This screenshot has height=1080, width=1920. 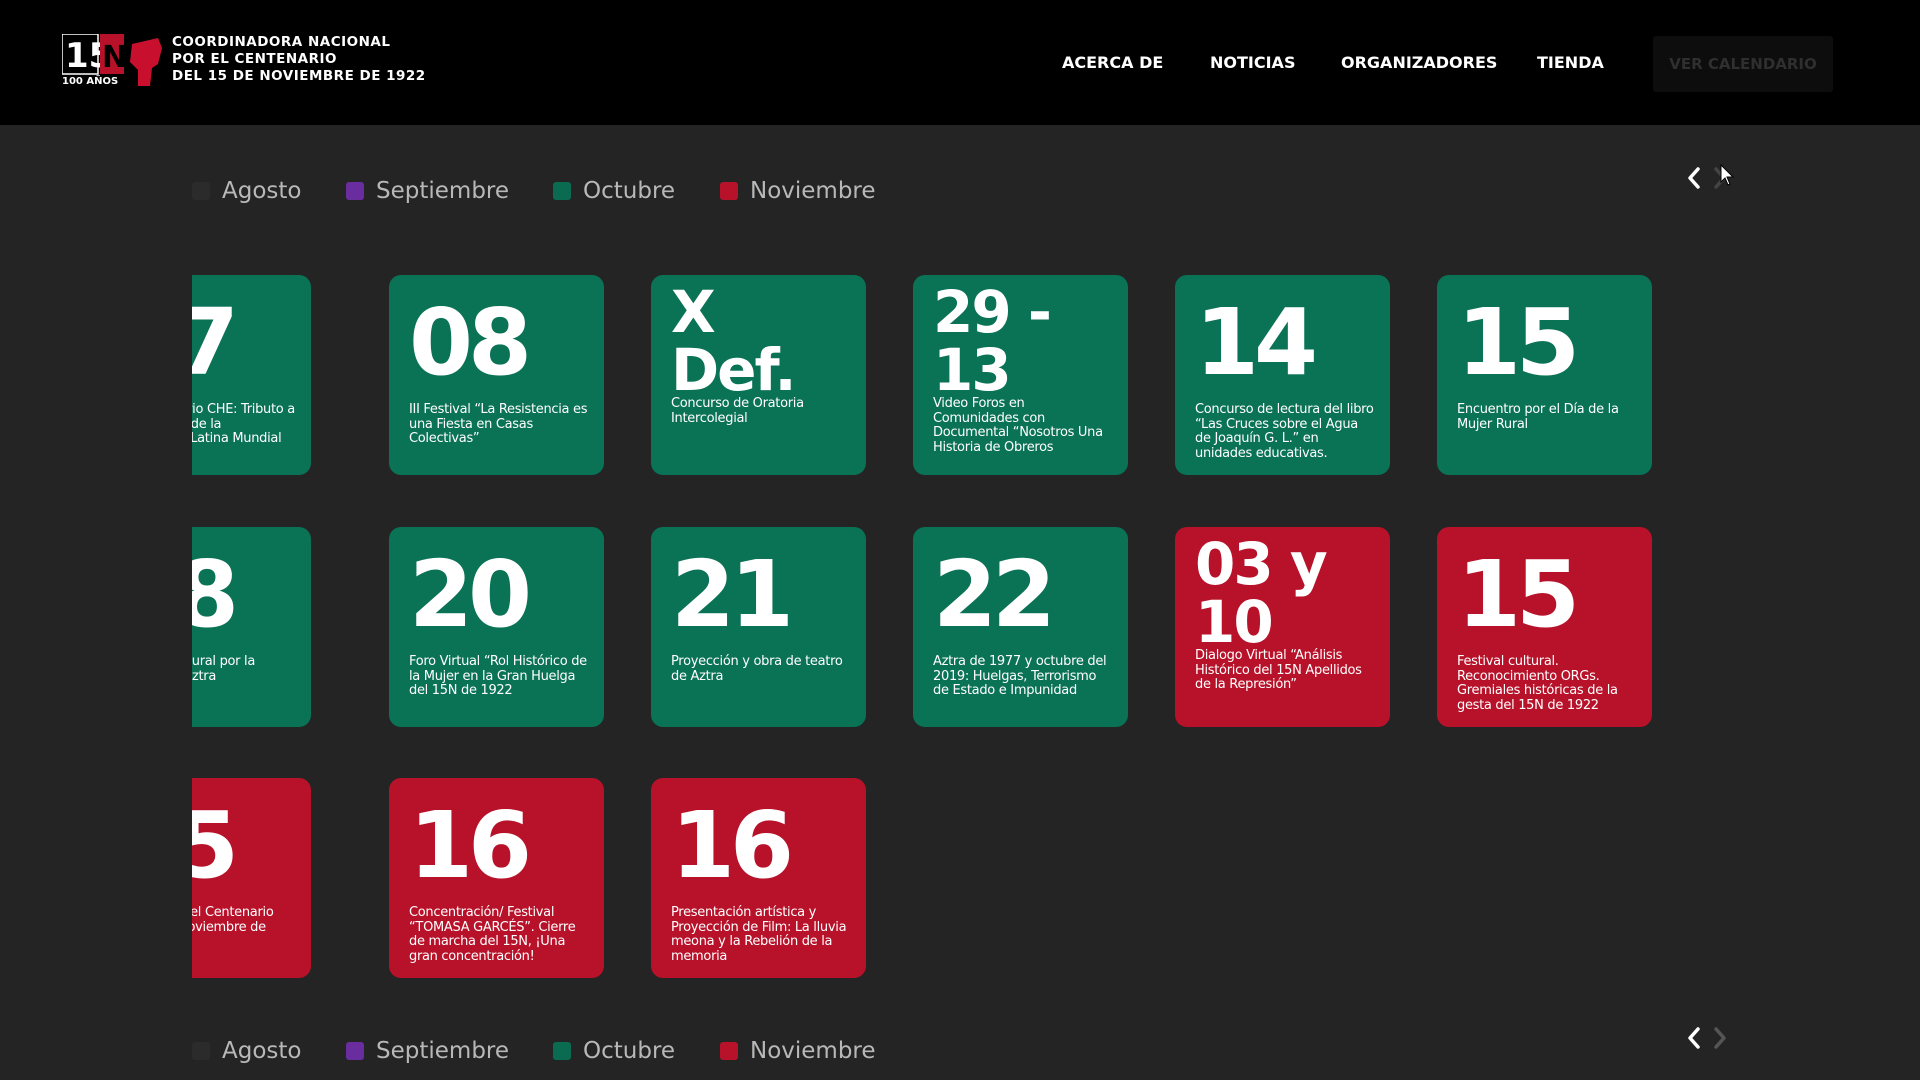 What do you see at coordinates (299, 76) in the screenshot?
I see `logo-line-3: DEL 15 DE NOVIEMBRE DE 1922` at bounding box center [299, 76].